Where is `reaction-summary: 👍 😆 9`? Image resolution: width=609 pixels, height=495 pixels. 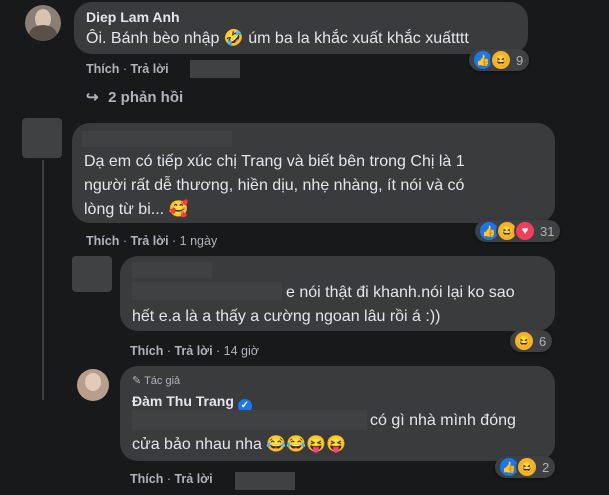 reaction-summary: 👍 😆 9 is located at coordinates (499, 60).